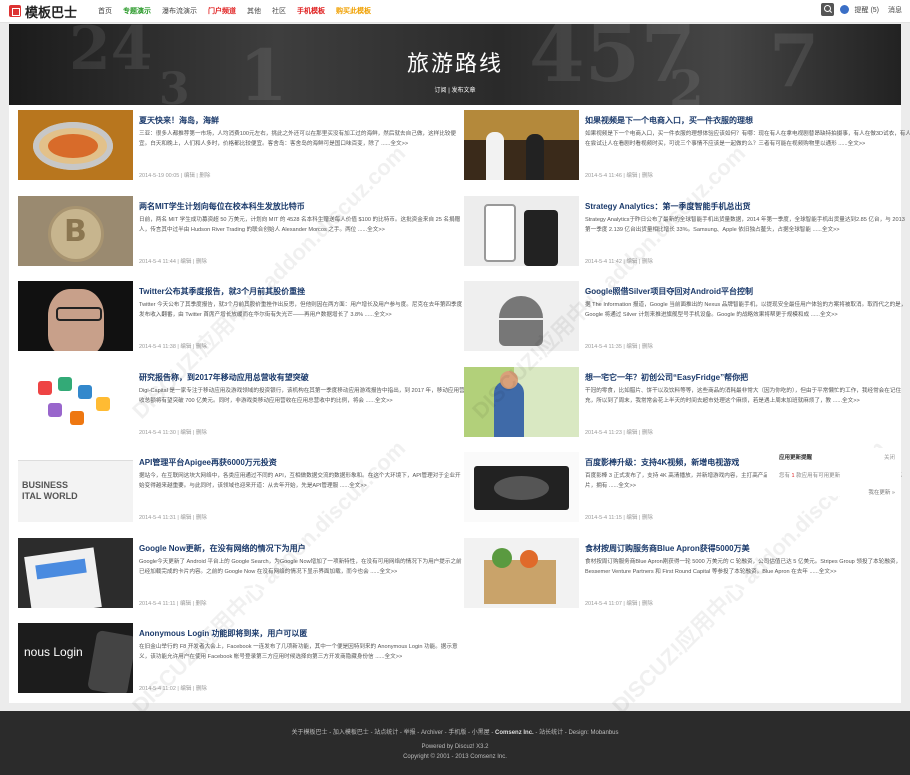  Describe the element at coordinates (386, 733) in the screenshot. I see `footer-link: 站点统计` at that location.